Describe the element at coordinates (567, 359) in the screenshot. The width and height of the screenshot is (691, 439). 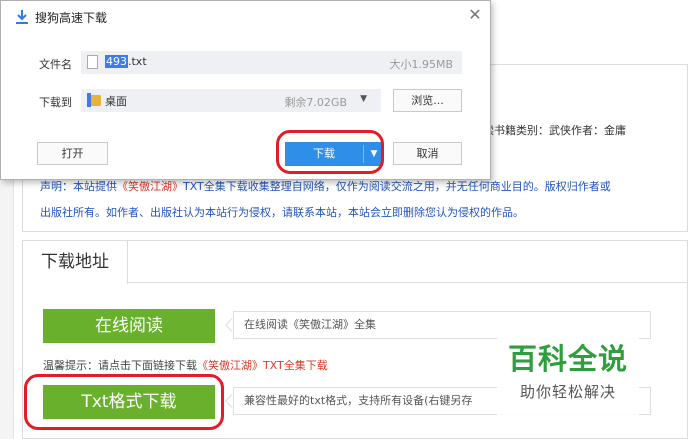
I see `watermark-title: 百科全说` at that location.